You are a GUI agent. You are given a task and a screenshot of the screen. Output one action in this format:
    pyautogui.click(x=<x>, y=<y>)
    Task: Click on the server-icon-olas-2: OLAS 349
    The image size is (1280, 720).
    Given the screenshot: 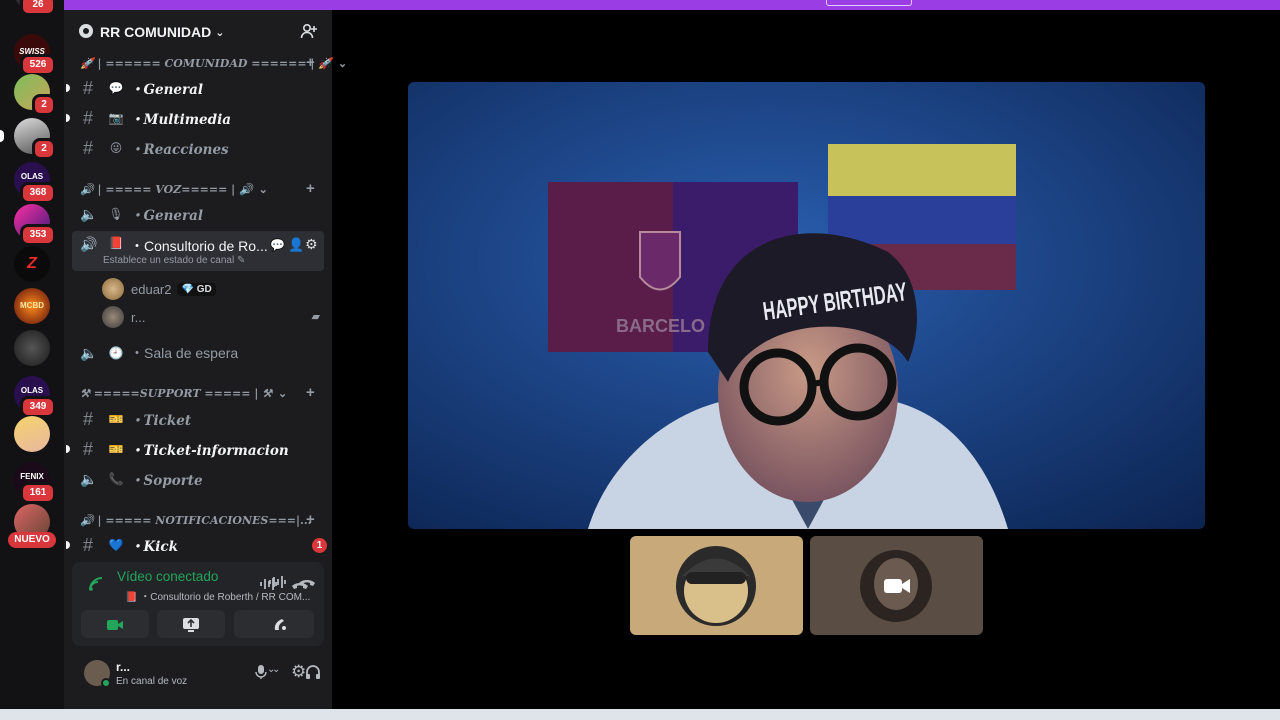 What is the action you would take?
    pyautogui.click(x=35, y=397)
    